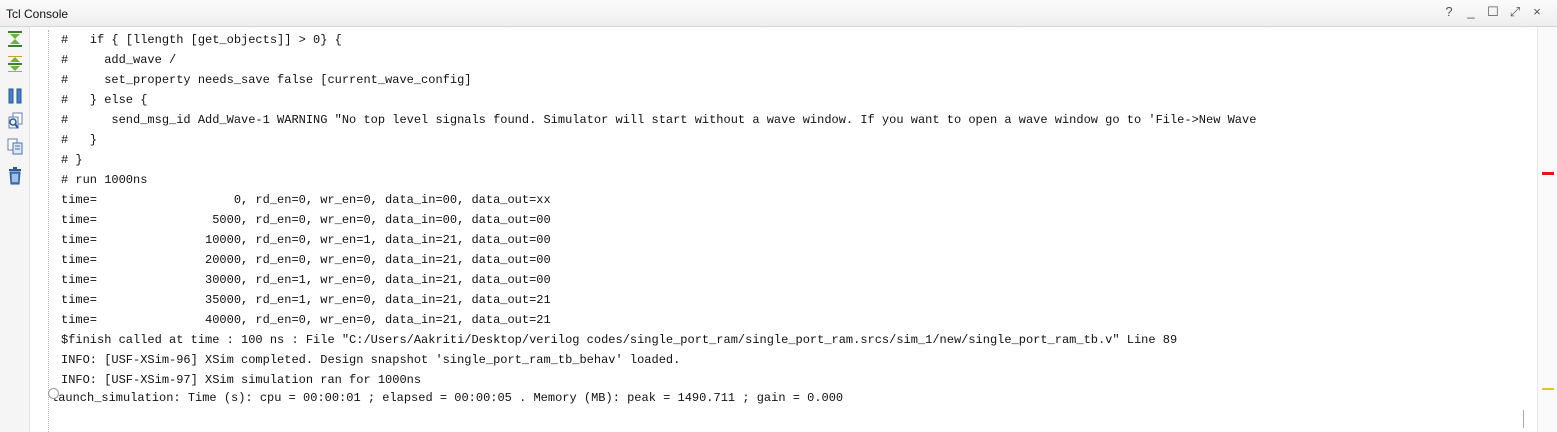  I want to click on console-line: # } else {, so click(104, 100).